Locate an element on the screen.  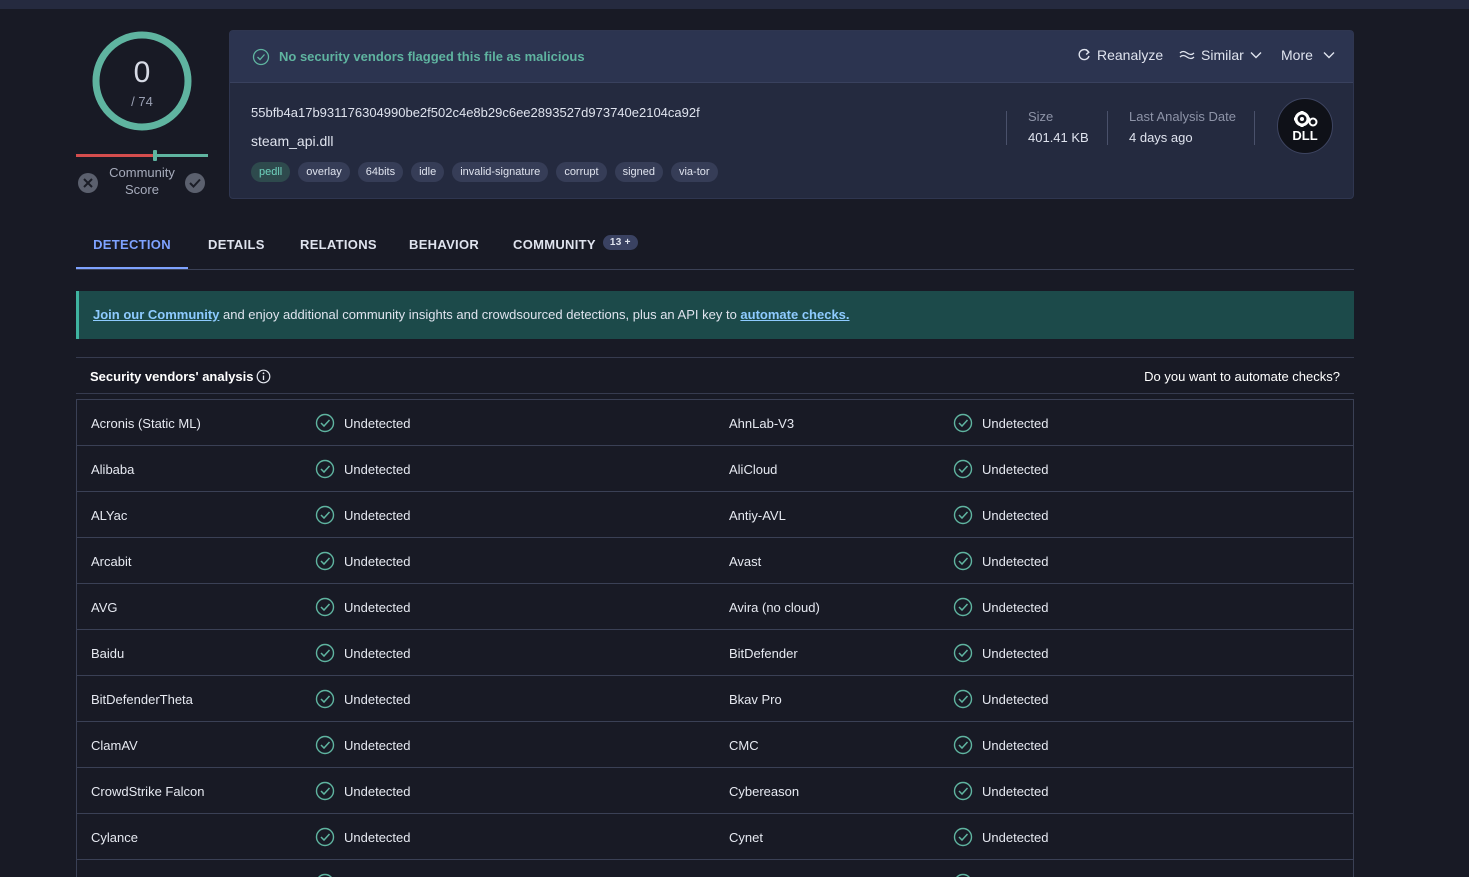
vendor-name: AVG is located at coordinates (104, 607).